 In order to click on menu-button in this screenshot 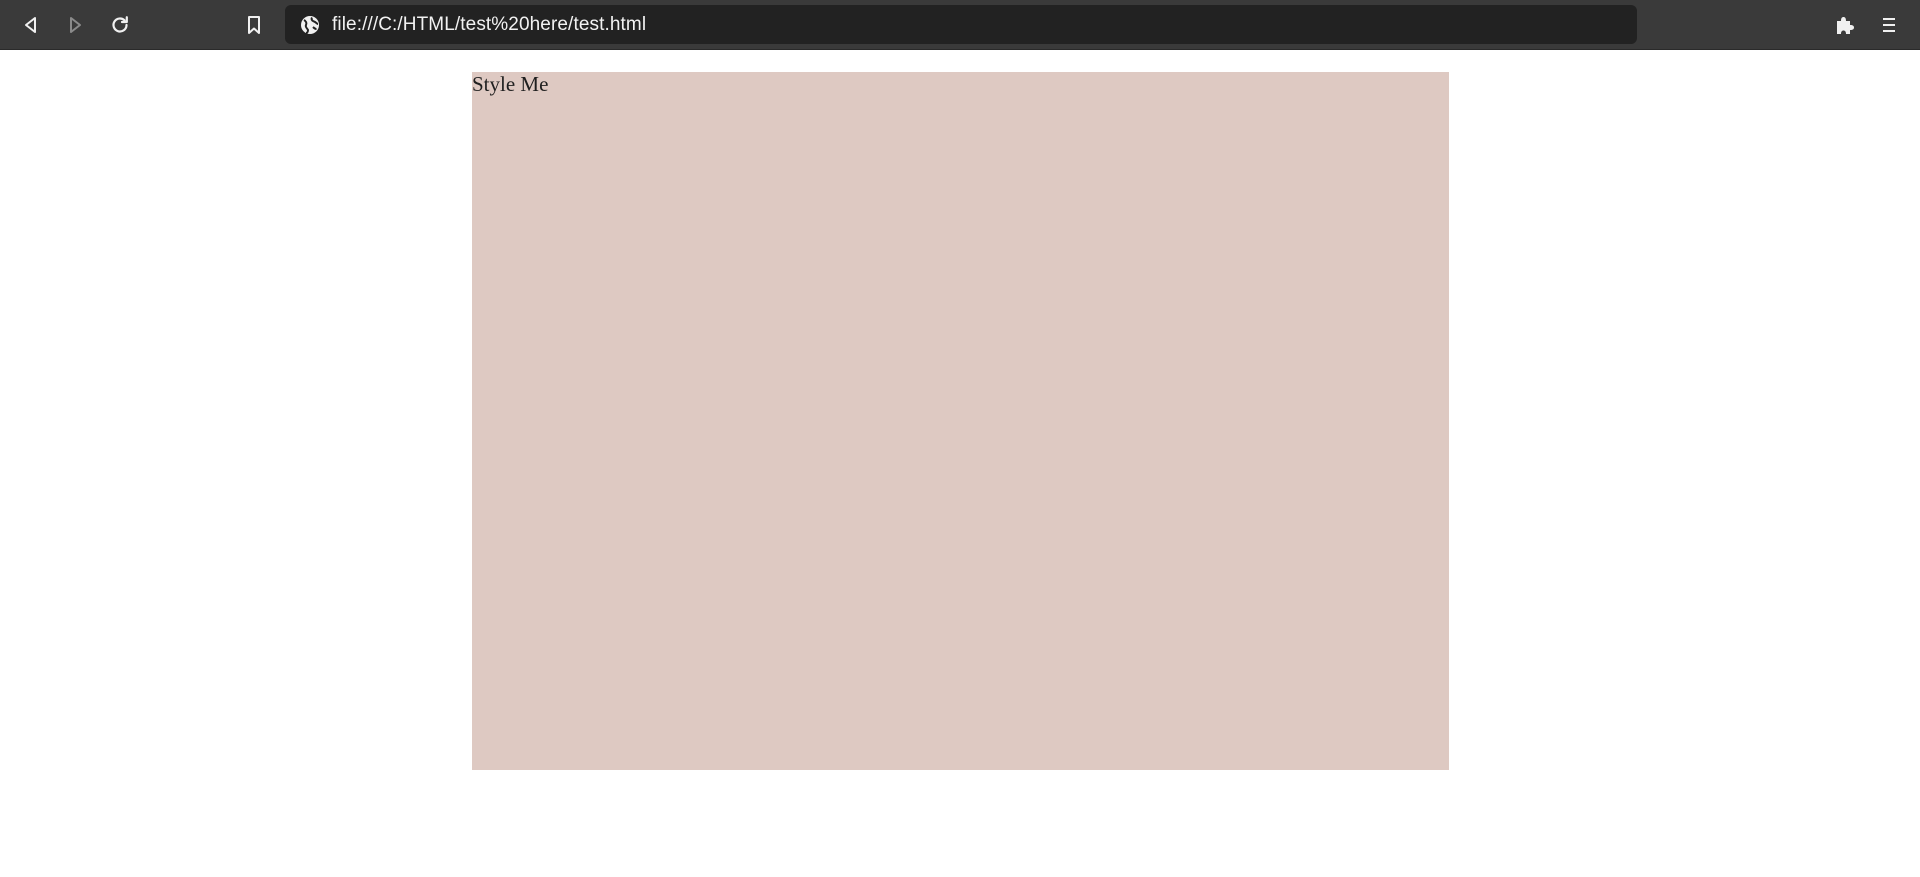, I will do `click(1889, 25)`.